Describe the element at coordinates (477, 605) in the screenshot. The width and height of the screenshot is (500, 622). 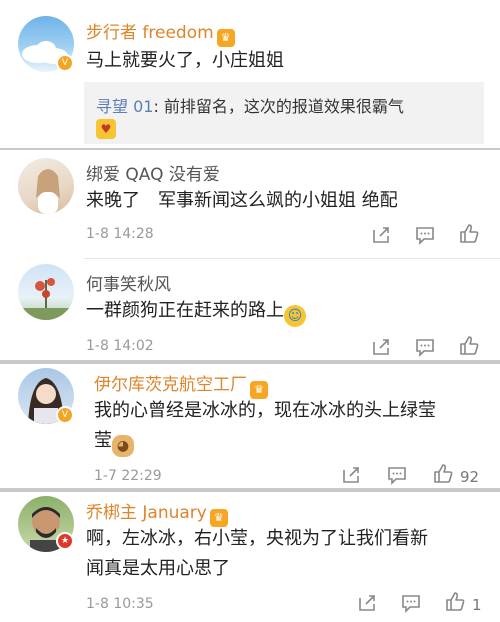
I see `like-count: 1` at that location.